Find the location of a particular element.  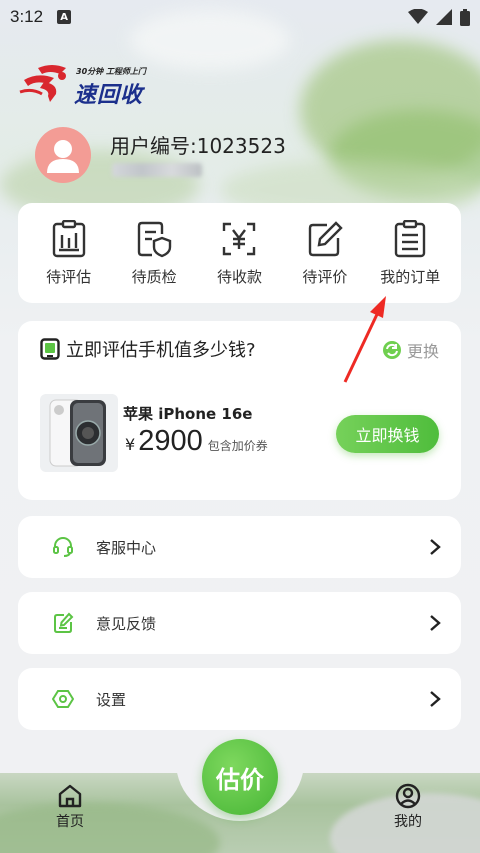

order-item-pending-evaluation: 待评估 is located at coordinates (69, 253).